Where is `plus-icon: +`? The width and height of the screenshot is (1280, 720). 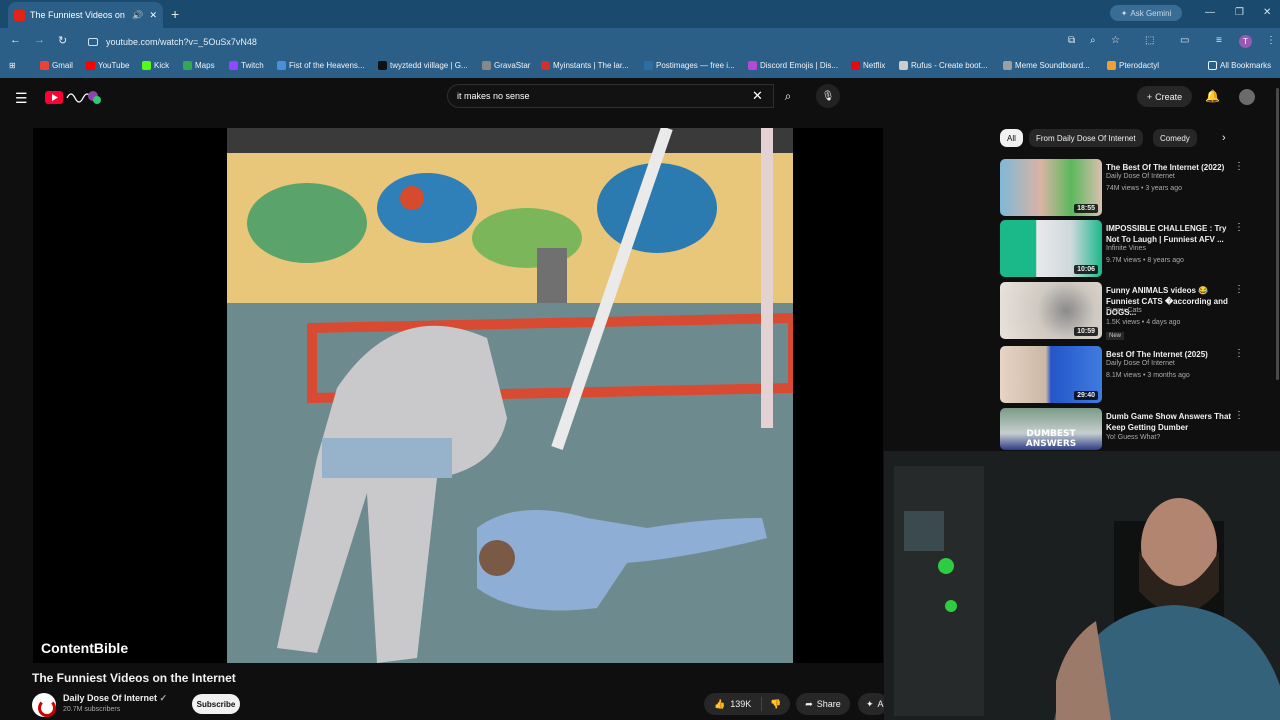 plus-icon: + is located at coordinates (1149, 96).